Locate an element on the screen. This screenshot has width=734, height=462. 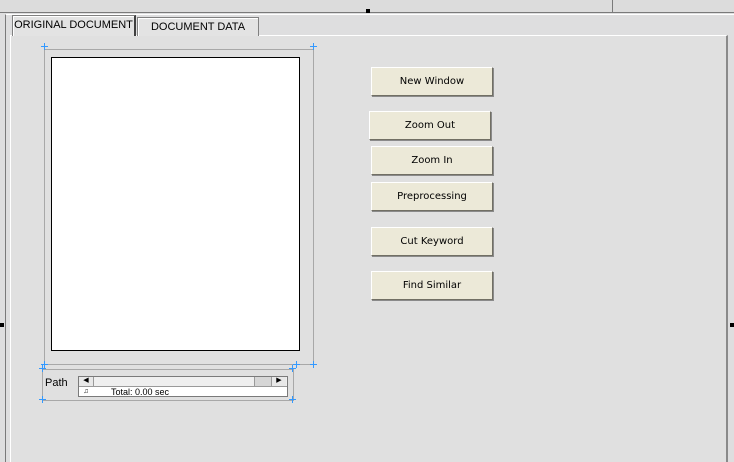
toolbar-divider is located at coordinates (612, 6).